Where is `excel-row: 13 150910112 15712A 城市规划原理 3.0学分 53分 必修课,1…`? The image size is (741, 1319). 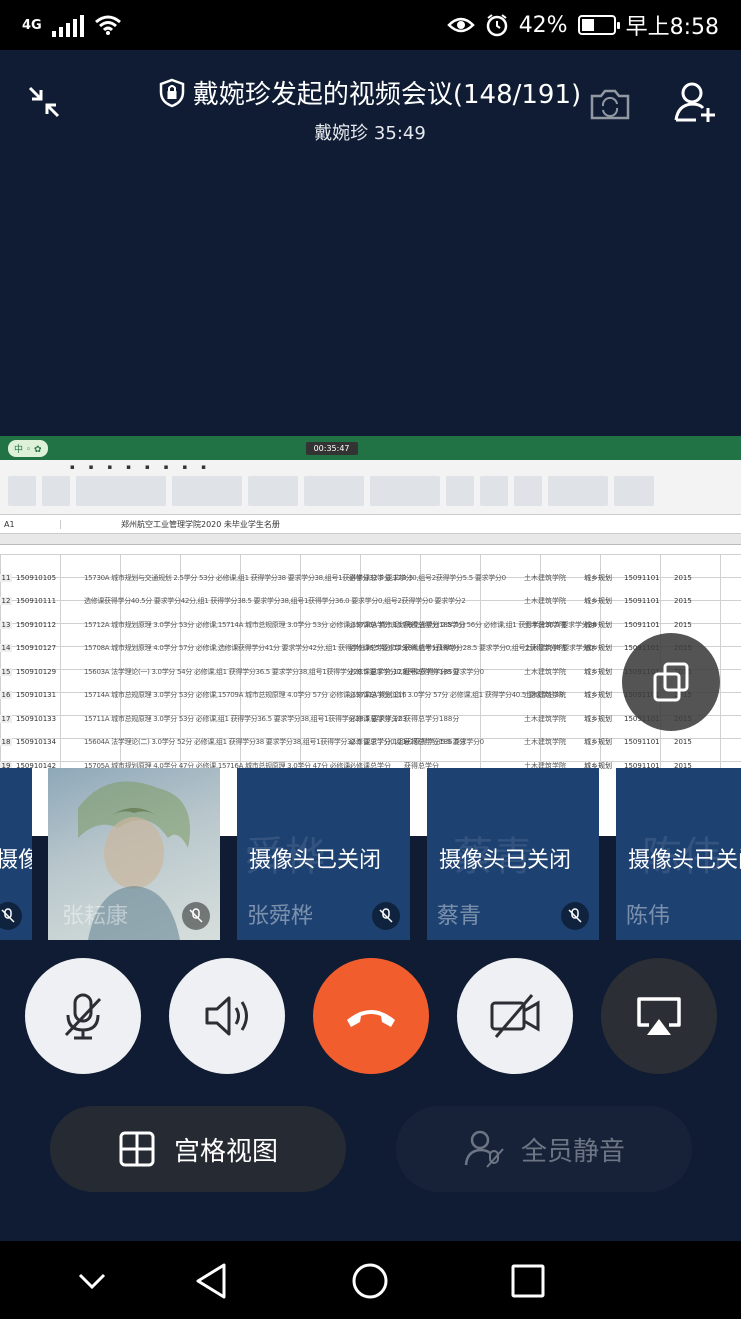 excel-row: 13 150910112 15712A 城市规划原理 3.0学分 53分 必修课,1… is located at coordinates (370, 625).